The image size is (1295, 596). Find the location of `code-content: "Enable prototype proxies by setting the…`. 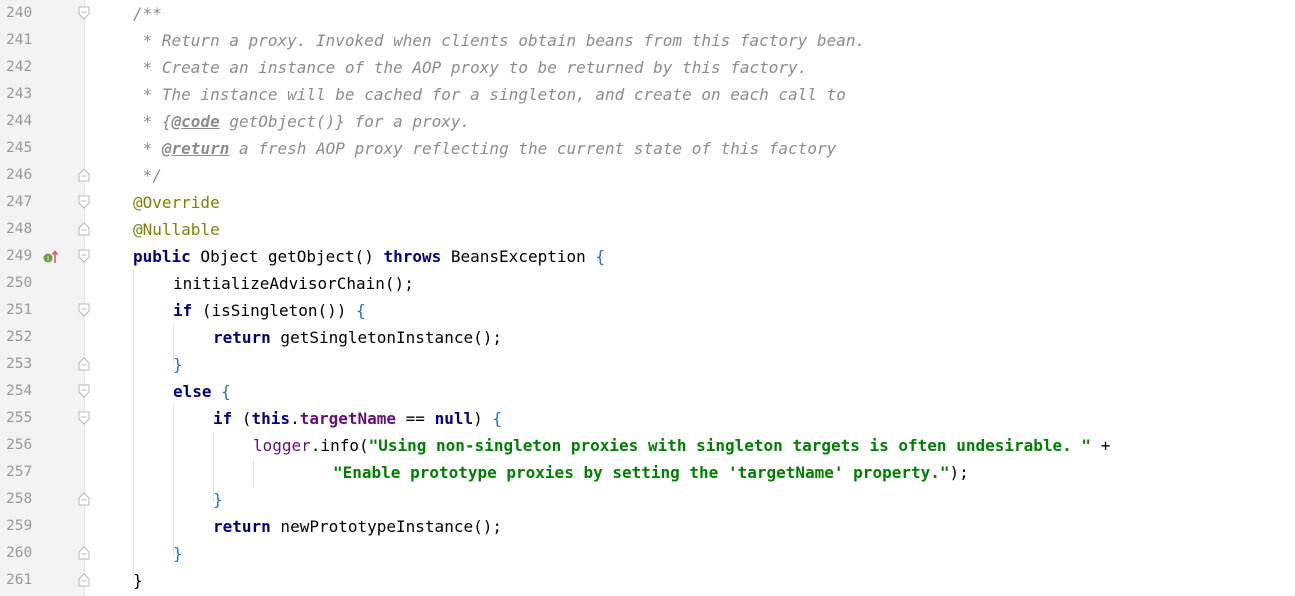

code-content: "Enable prototype proxies by setting the… is located at coordinates (651, 472).